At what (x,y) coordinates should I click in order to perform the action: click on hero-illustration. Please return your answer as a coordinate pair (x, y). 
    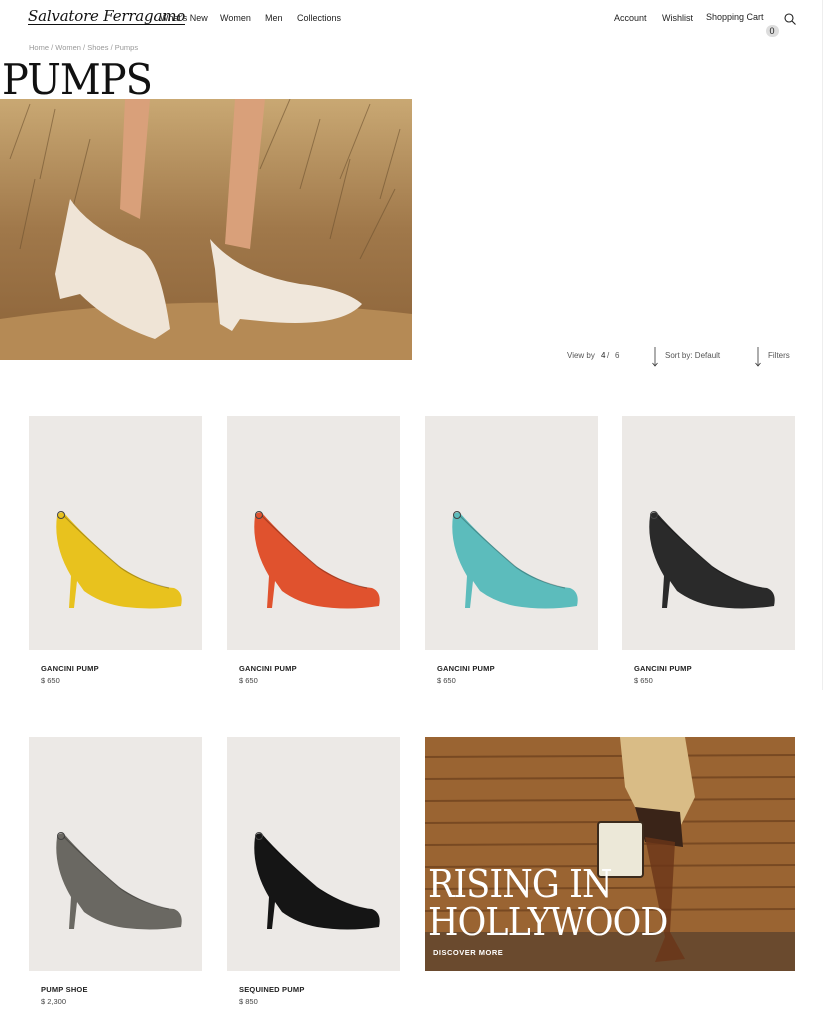
    Looking at the image, I should click on (206, 229).